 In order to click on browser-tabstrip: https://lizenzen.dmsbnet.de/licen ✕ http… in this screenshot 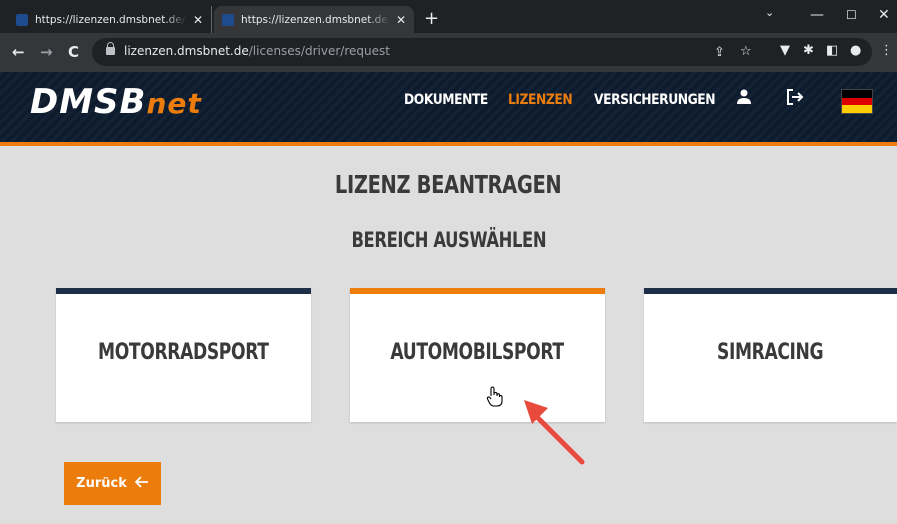, I will do `click(448, 16)`.